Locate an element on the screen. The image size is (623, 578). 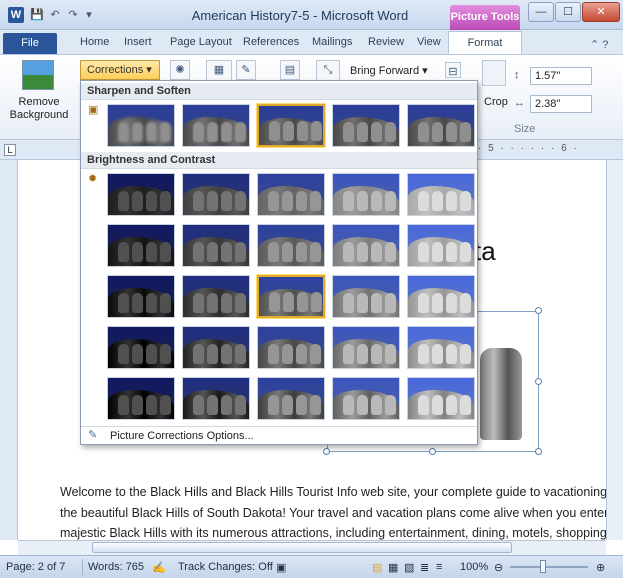
tab-format: Format is located at coordinates (485, 43).